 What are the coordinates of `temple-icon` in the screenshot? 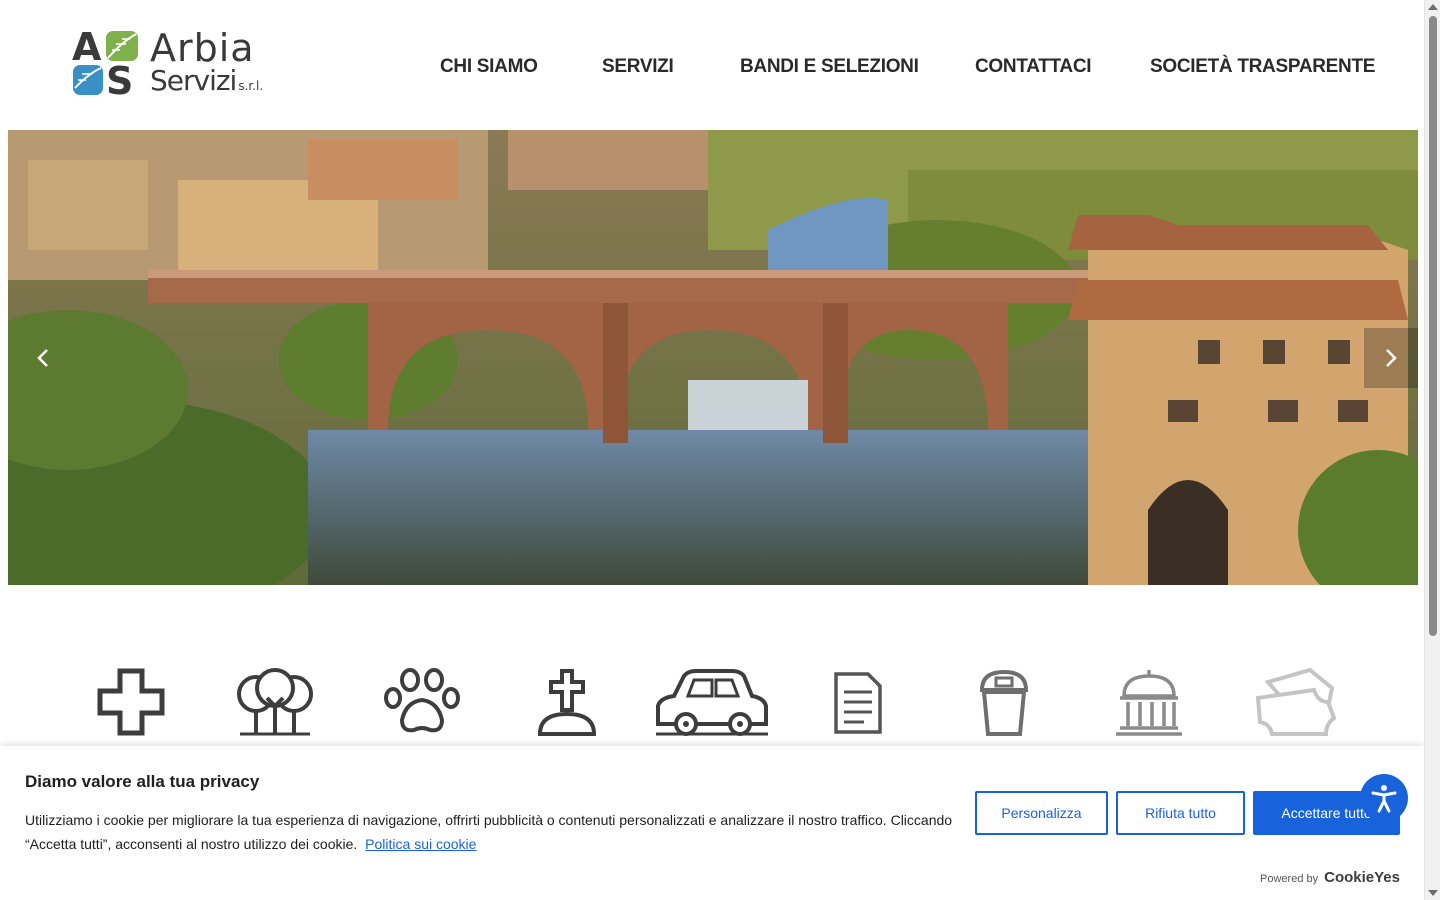 It's located at (1149, 703).